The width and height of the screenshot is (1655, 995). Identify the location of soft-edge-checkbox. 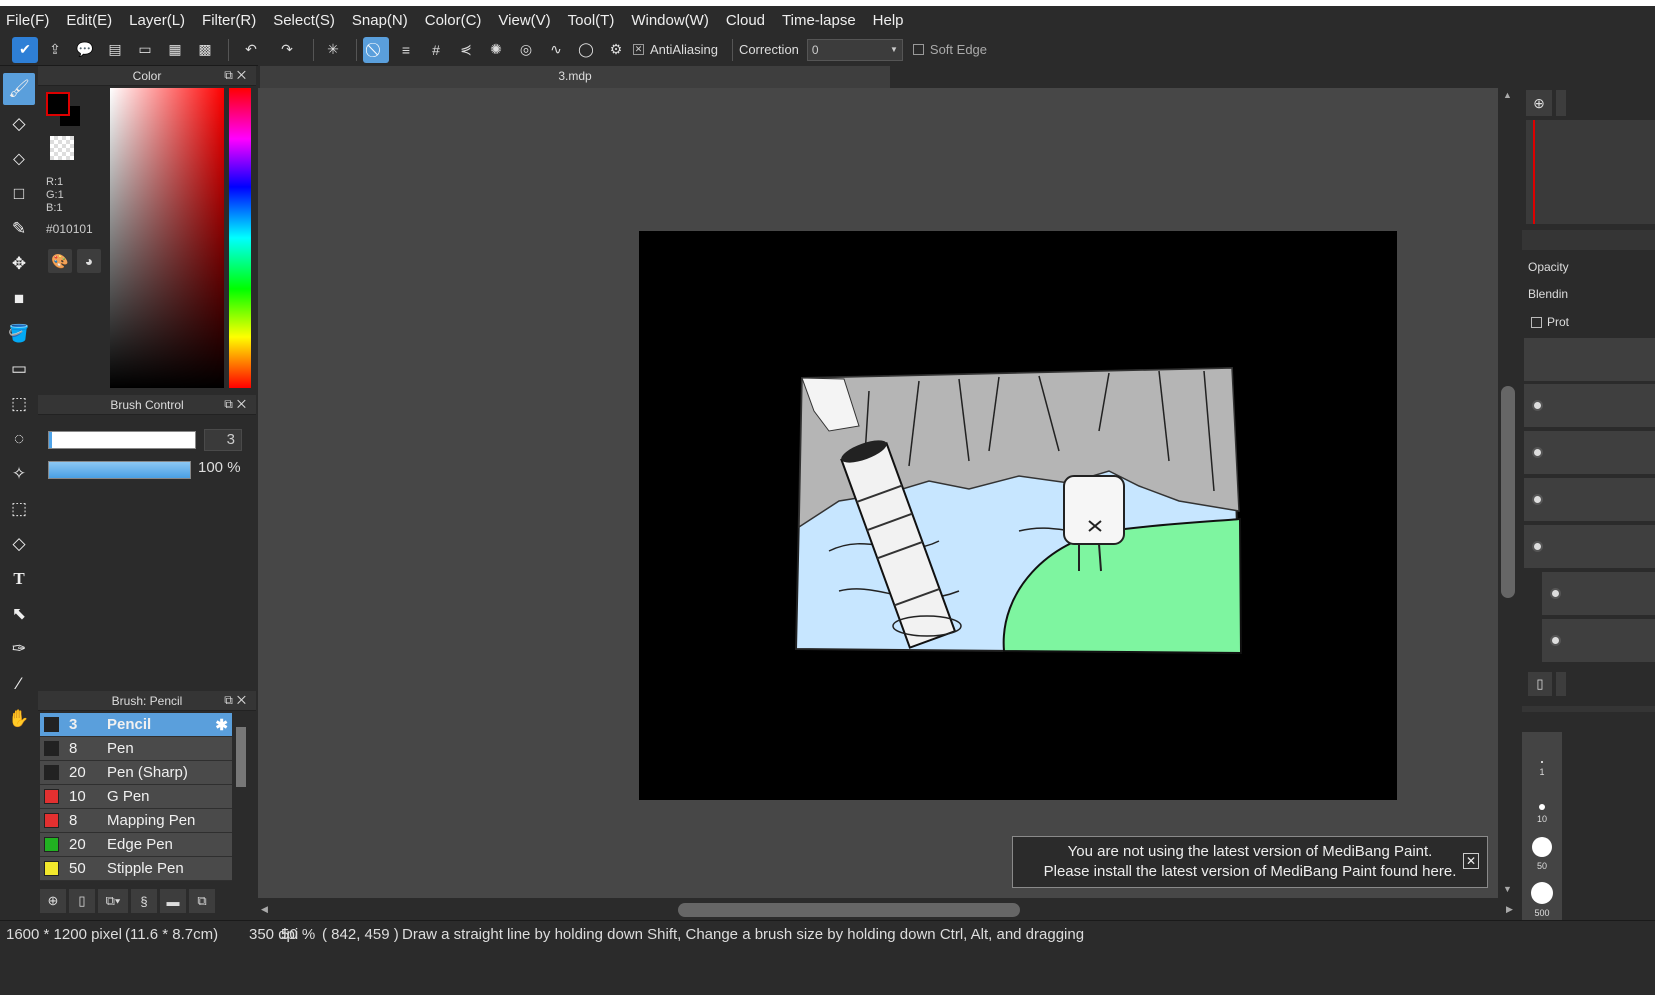
(918, 49).